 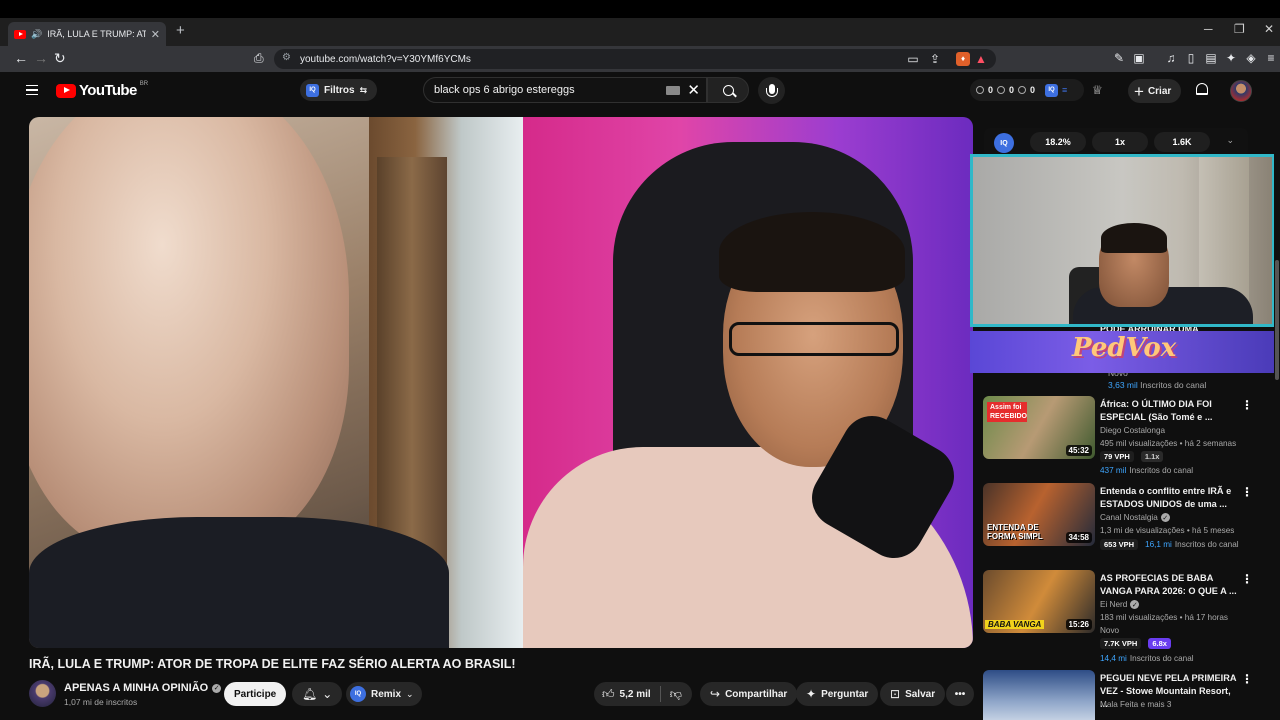 I want to click on clear-search-icon: ✕, so click(x=693, y=90).